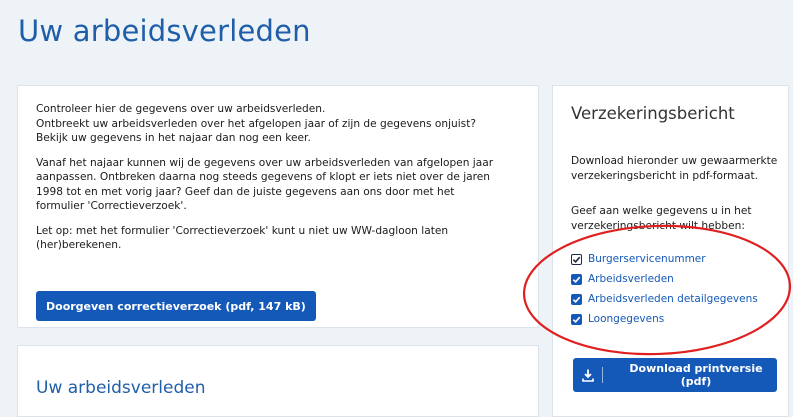 Image resolution: width=793 pixels, height=417 pixels. I want to click on intro-line: formulier 'Correctieverzoek'., so click(111, 206).